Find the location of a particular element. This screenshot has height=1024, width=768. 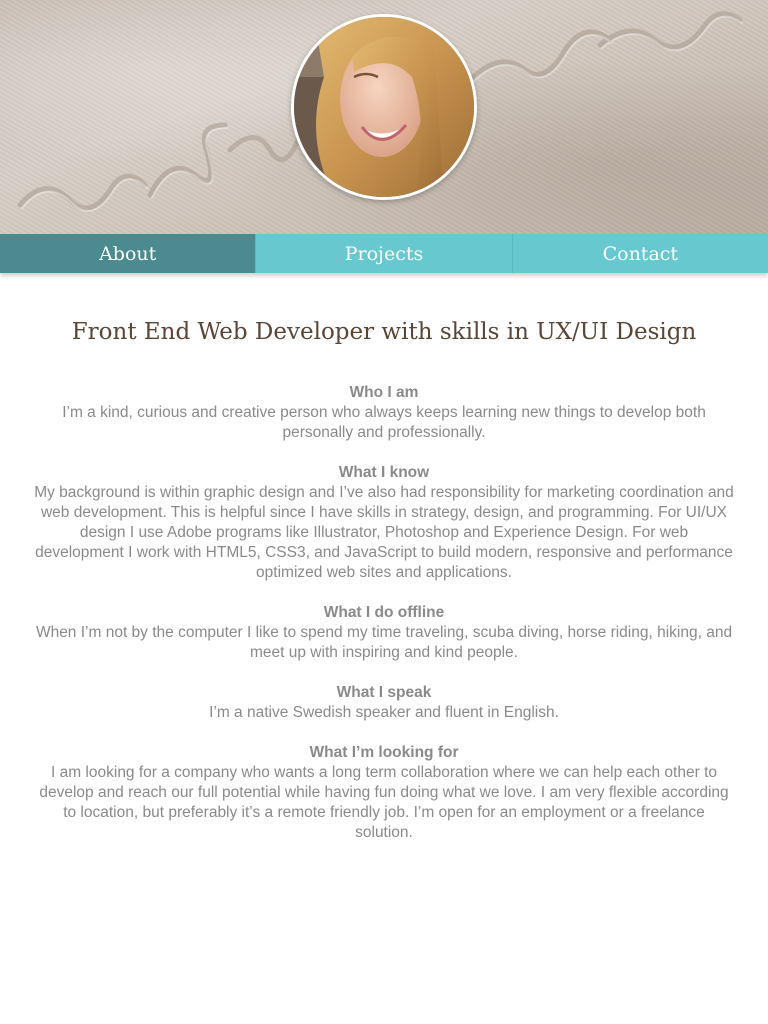

section-title: Who I am is located at coordinates (384, 392).